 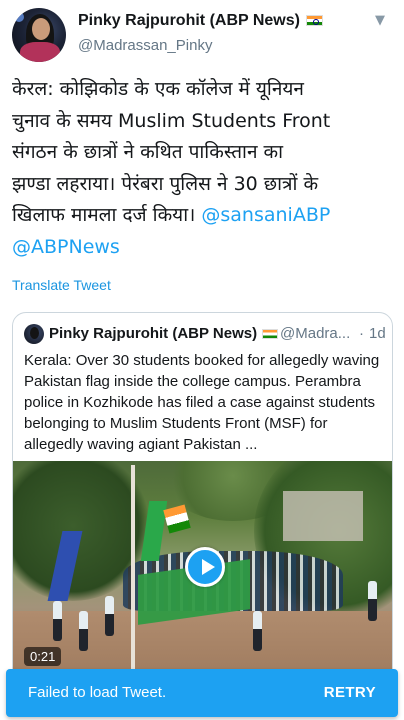 I want to click on tweet-text-line-5: खिलाफ मामला दर्ज किया। @sansaniABP, so click(x=203, y=216).